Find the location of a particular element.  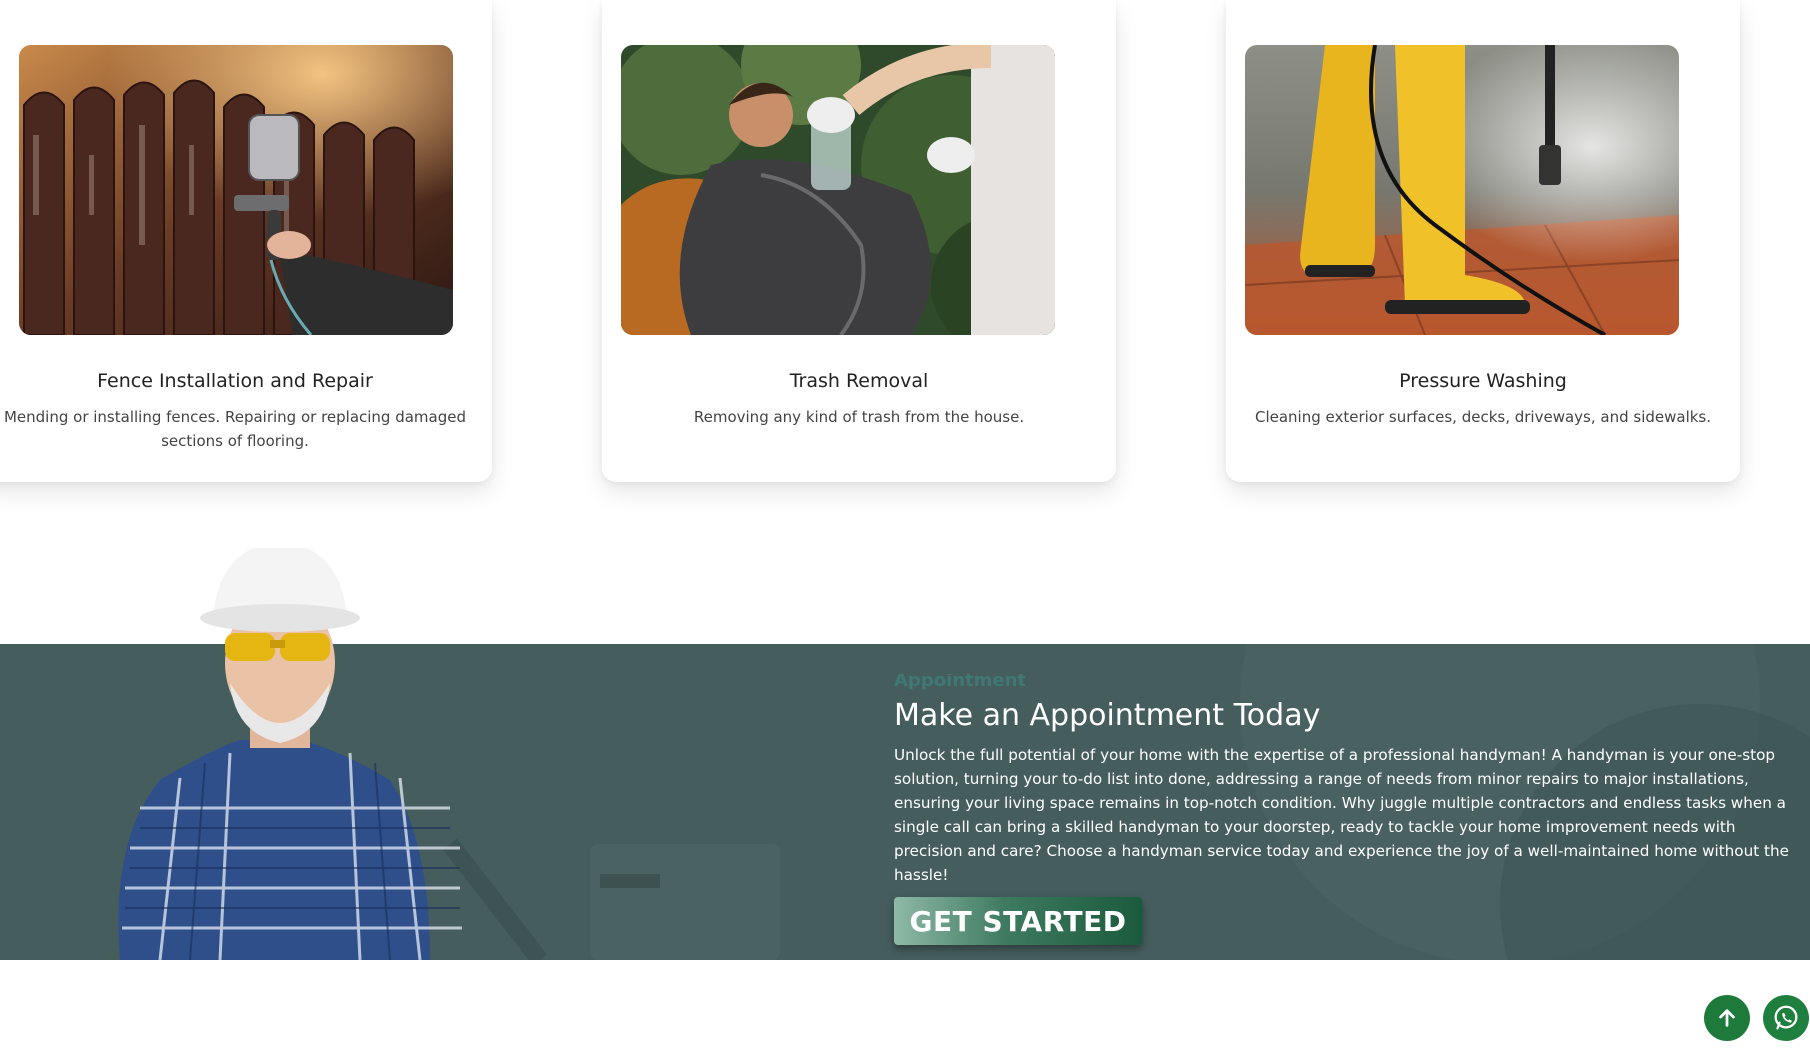

trash-bag-photo is located at coordinates (838, 190).